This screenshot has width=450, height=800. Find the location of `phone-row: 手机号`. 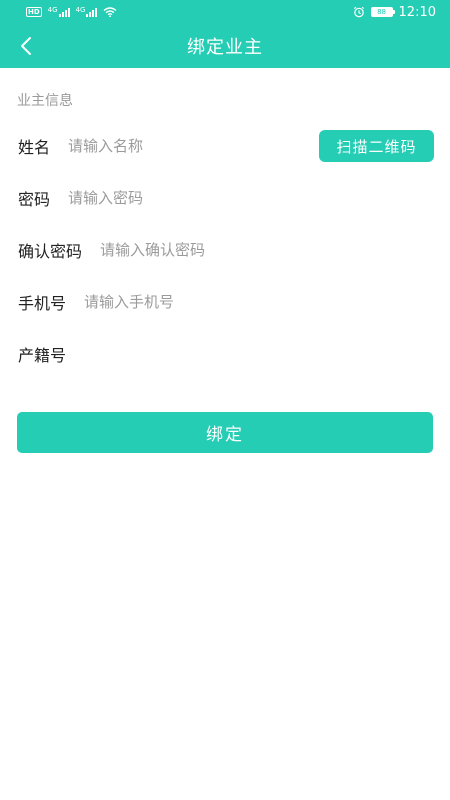

phone-row: 手机号 is located at coordinates (225, 302).